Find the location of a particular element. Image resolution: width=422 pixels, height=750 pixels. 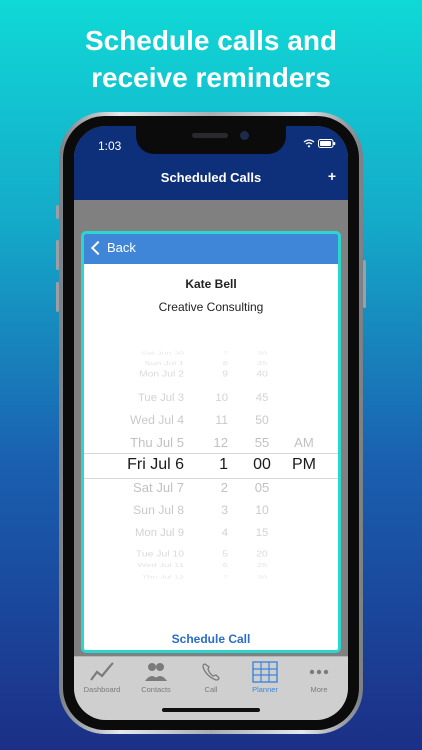

picker-row: Fri Jul 6 1 00 PM is located at coordinates (211, 465).